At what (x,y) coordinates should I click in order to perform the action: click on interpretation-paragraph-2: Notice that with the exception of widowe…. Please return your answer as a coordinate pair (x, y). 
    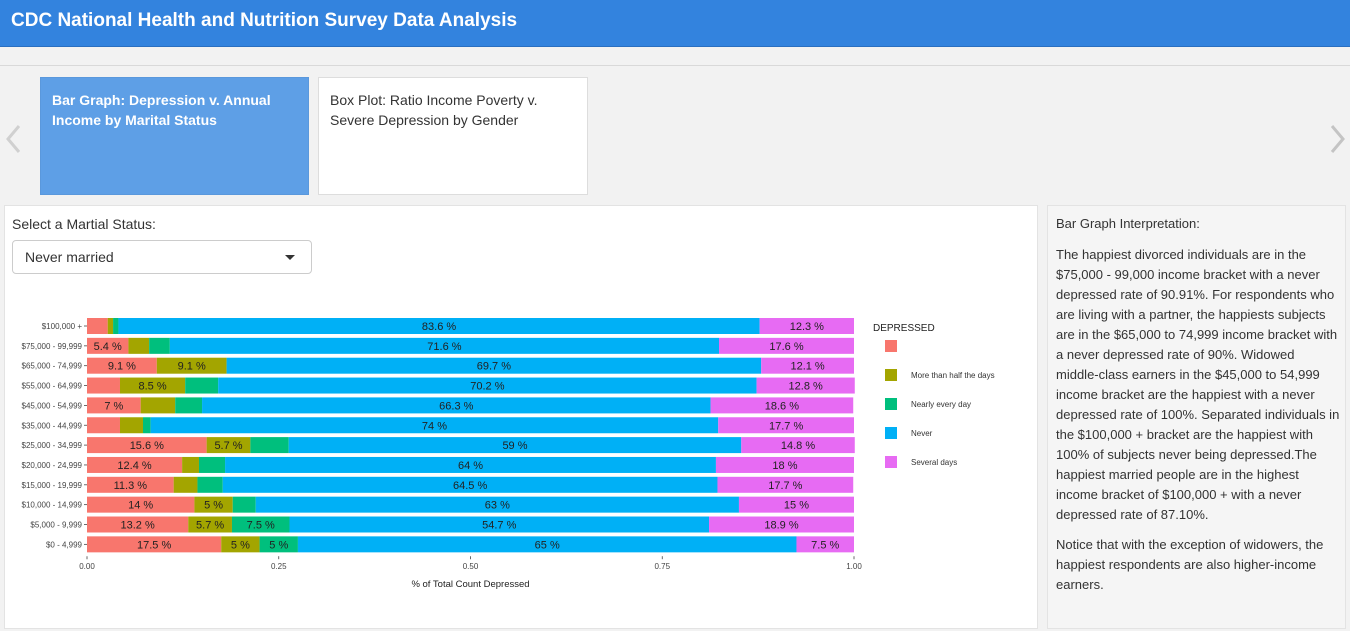
    Looking at the image, I should click on (1190, 564).